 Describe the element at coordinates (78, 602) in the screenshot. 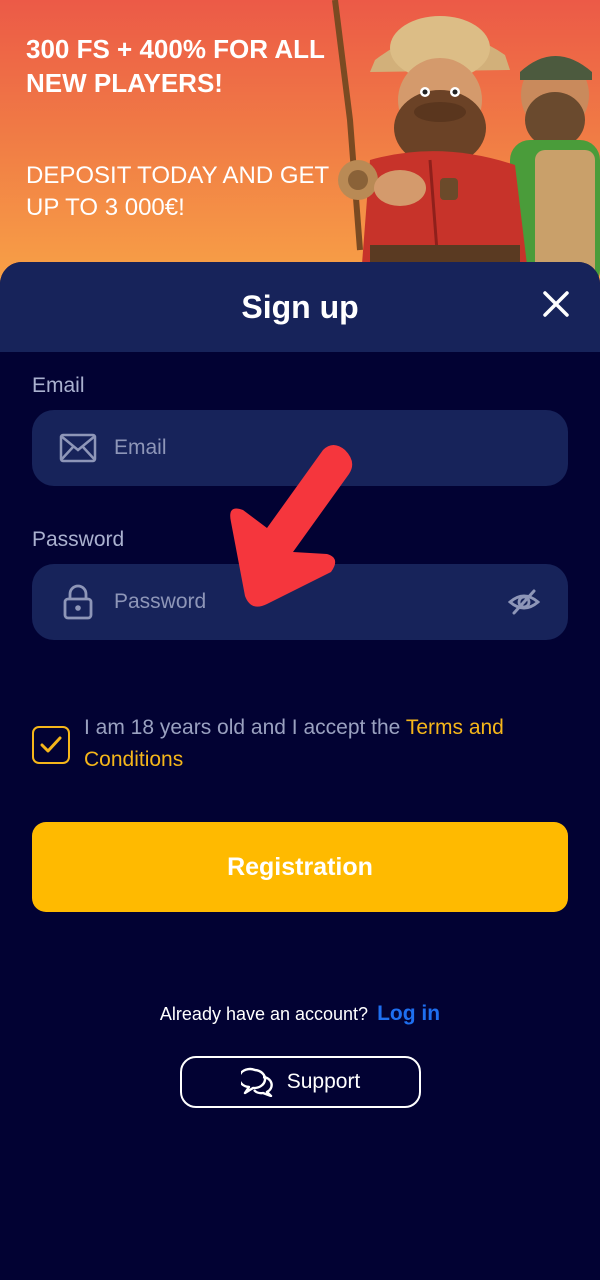

I see `lock-icon` at that location.